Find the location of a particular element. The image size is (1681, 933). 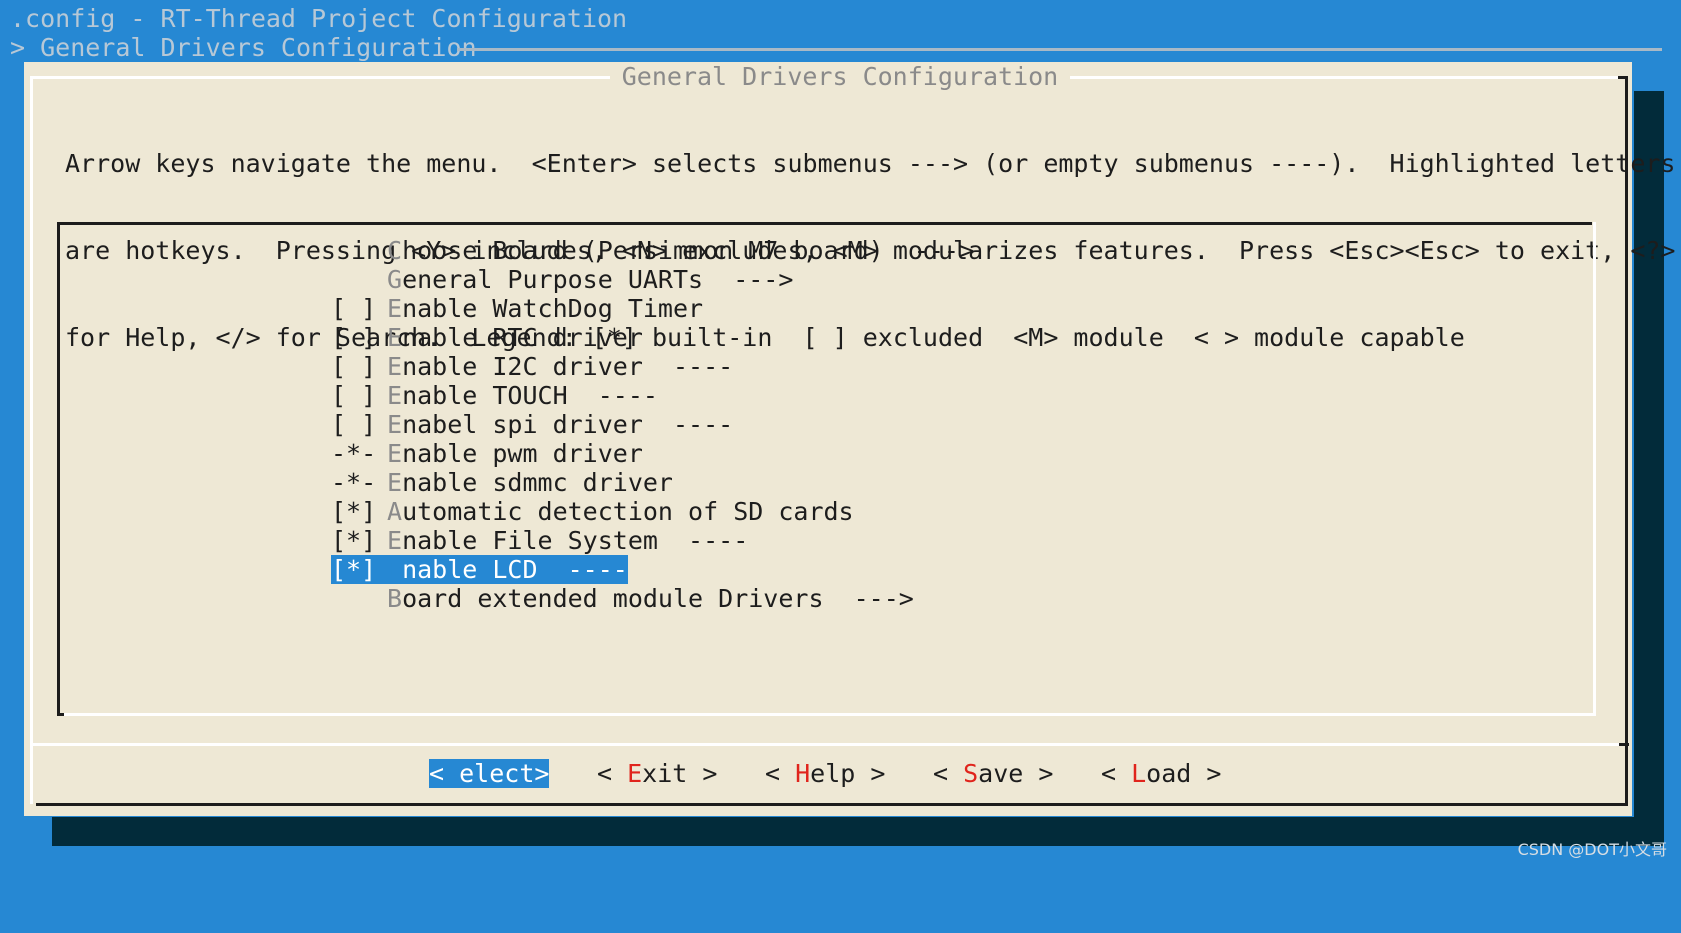

menu-item-touch: [ ] Enable TOUCH ---- is located at coordinates (494, 395).